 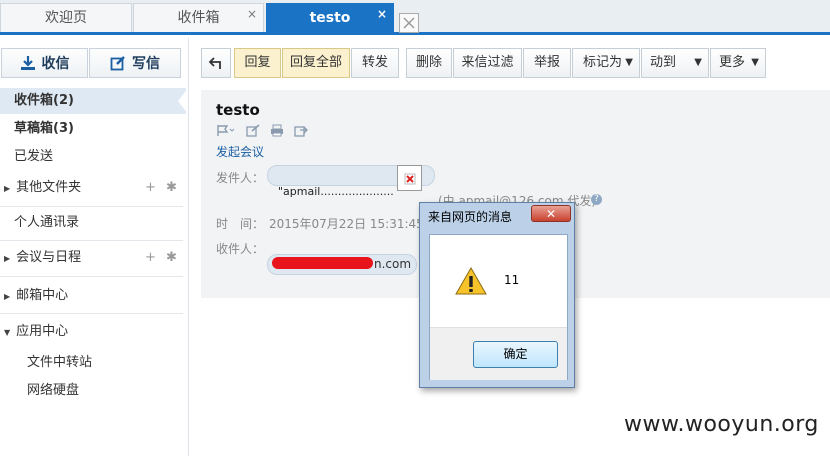 What do you see at coordinates (596, 199) in the screenshot?
I see `help-icon: ?` at bounding box center [596, 199].